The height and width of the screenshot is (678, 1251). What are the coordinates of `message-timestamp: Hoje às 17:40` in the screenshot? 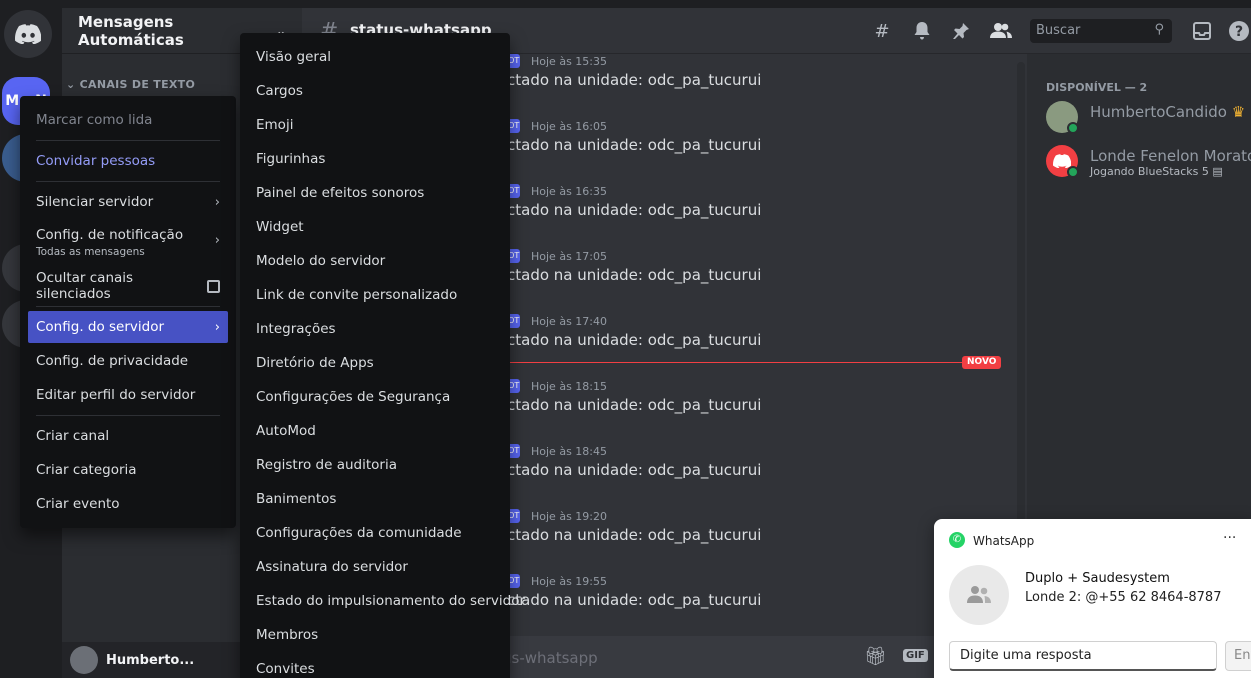 It's located at (569, 321).